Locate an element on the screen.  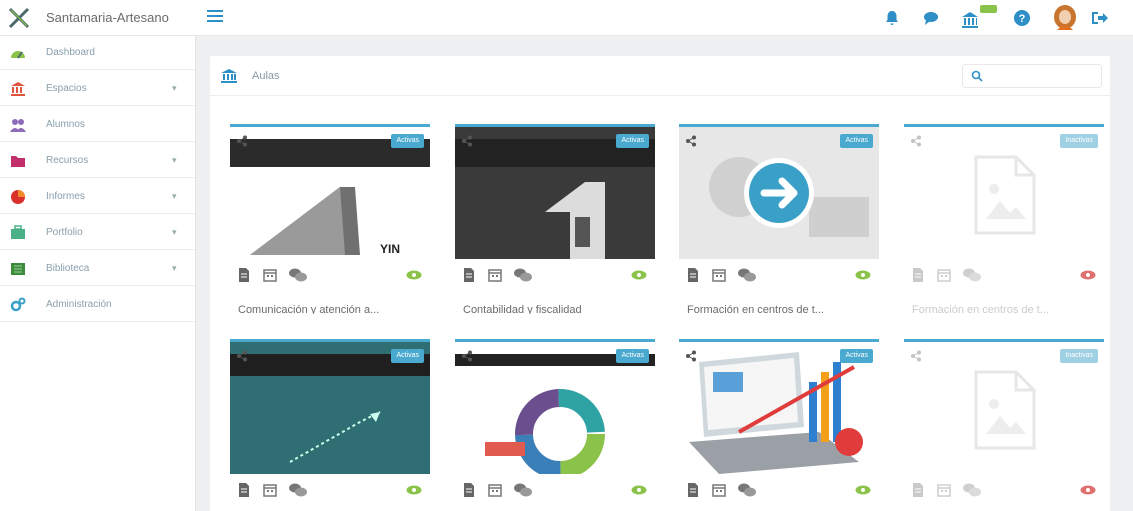
search-icon is located at coordinates (977, 76).